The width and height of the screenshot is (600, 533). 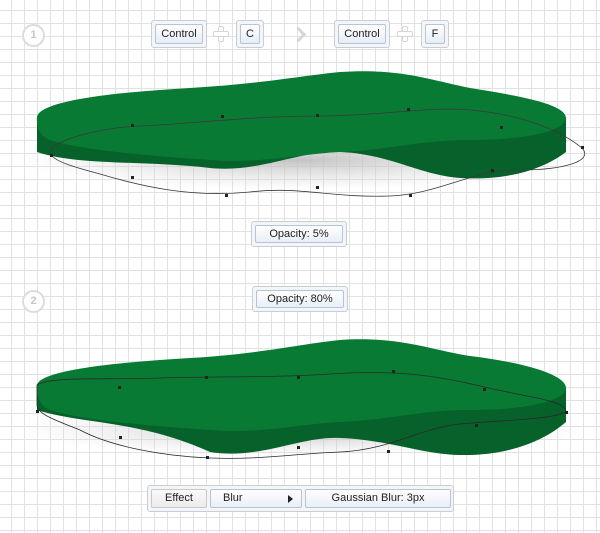 I want to click on blur-menu-label: Blur, so click(x=233, y=498).